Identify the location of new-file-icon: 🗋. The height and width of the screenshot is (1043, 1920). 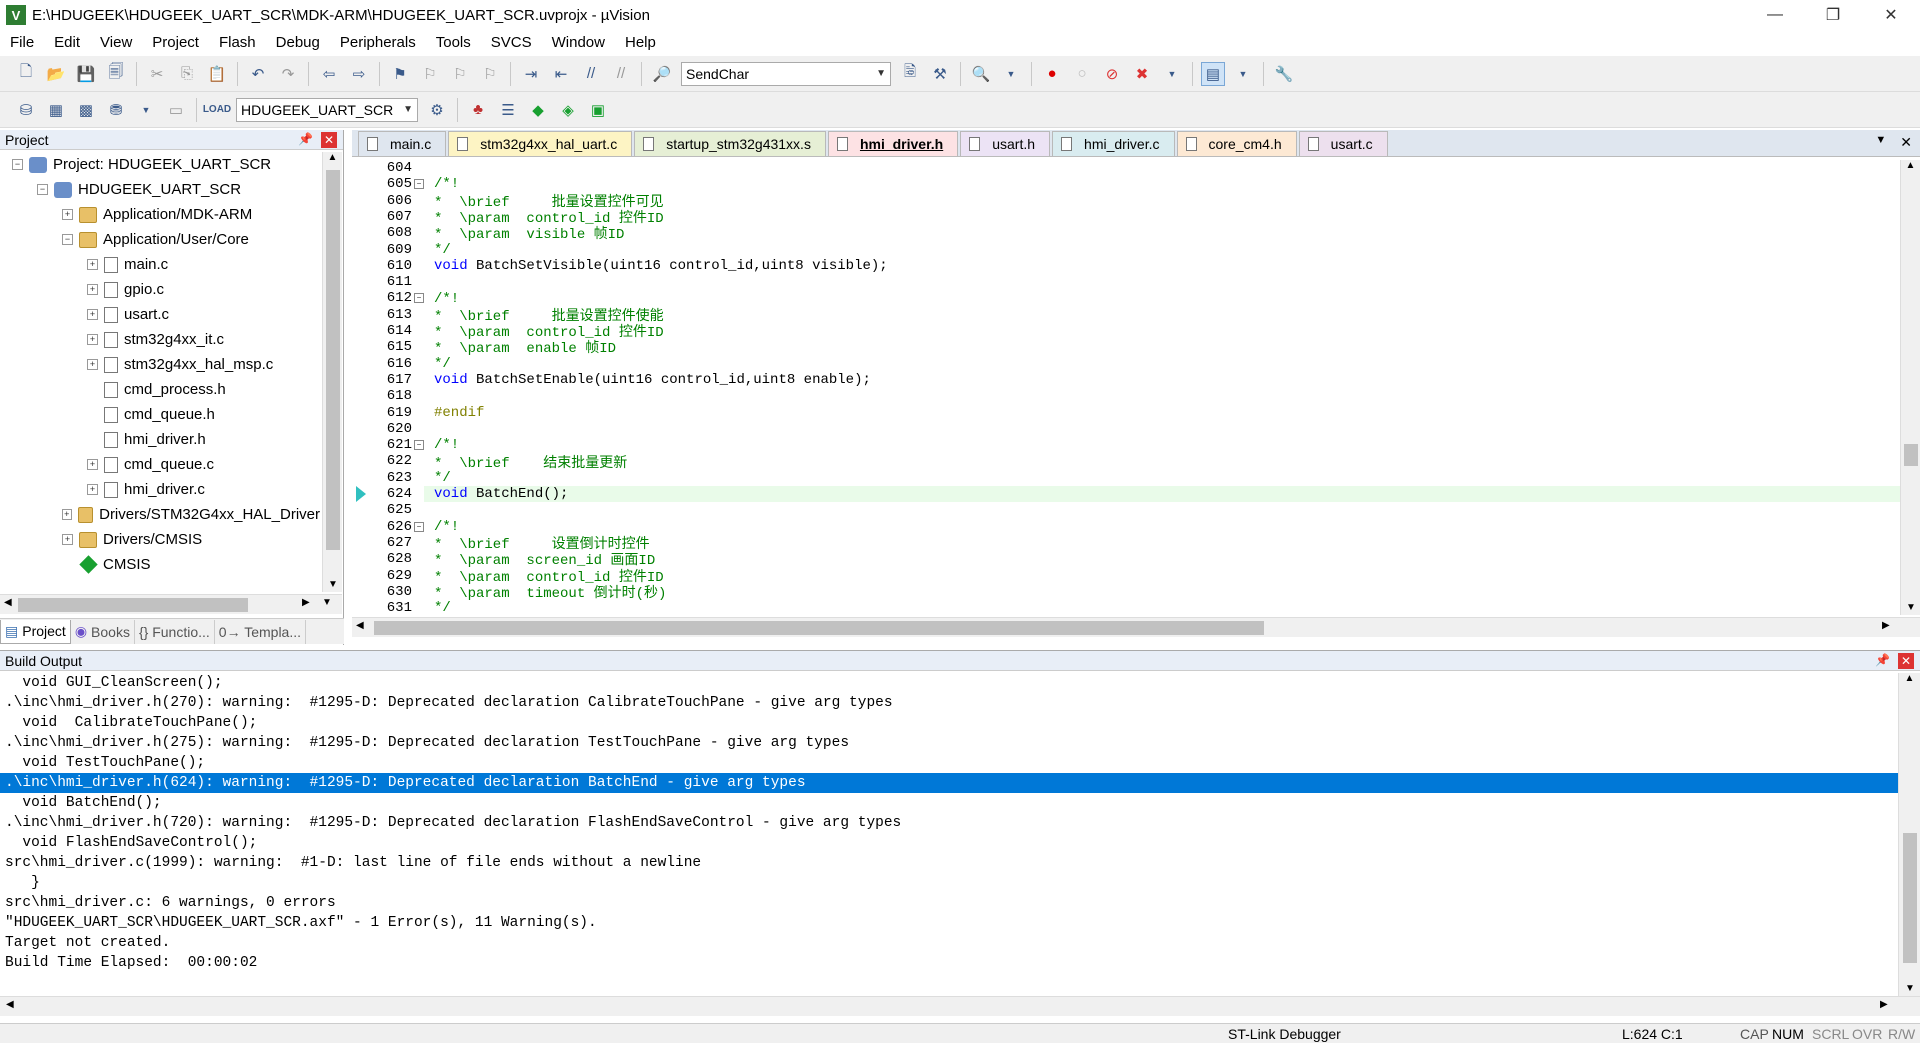
(26, 74).